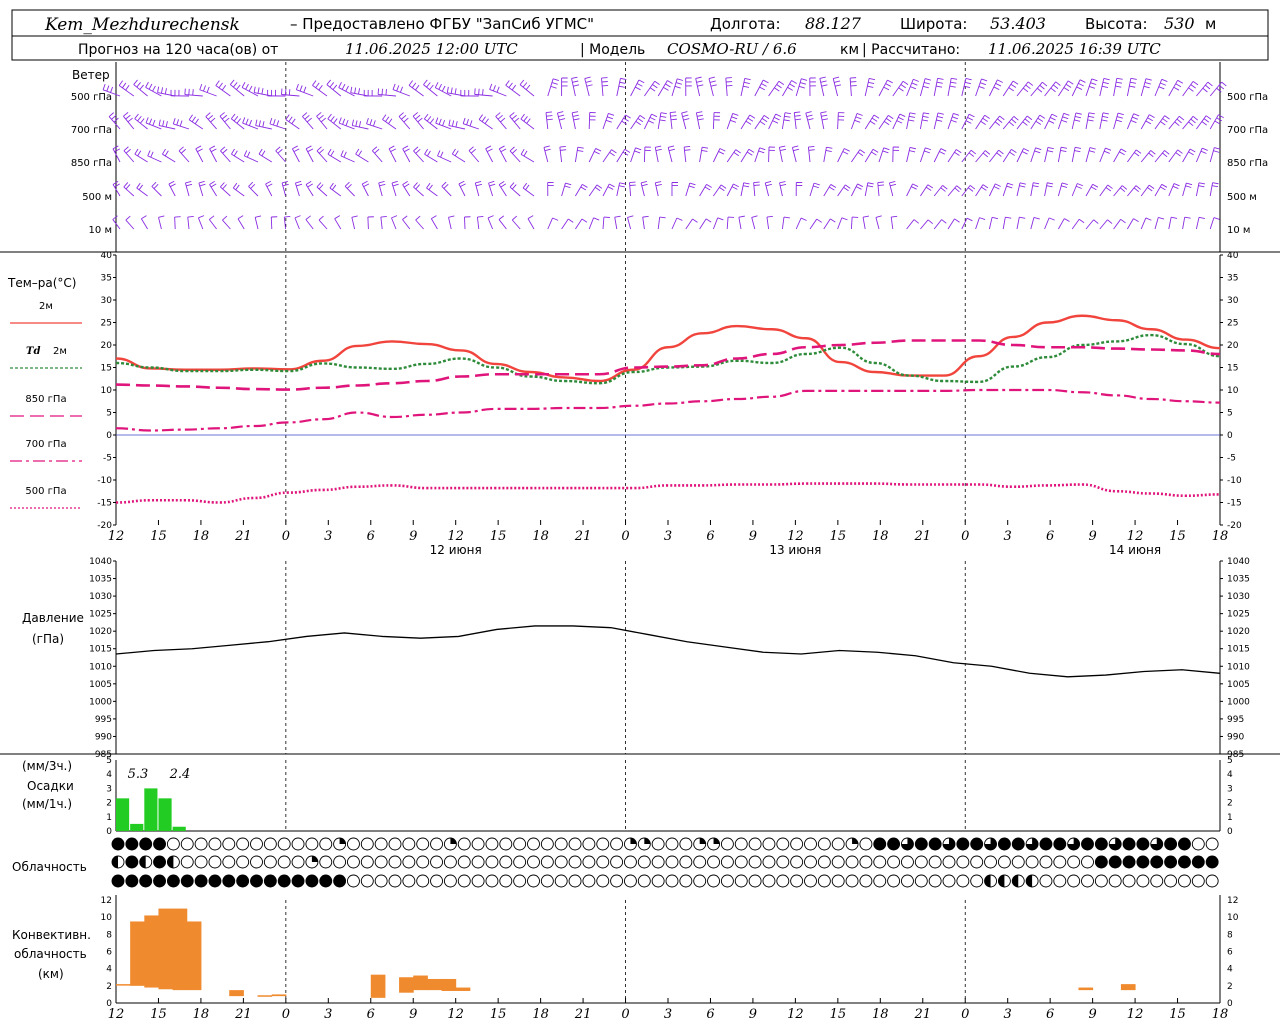 The width and height of the screenshot is (1280, 1024). Describe the element at coordinates (342, 841) in the screenshot. I see `cloud-fill-part` at that location.